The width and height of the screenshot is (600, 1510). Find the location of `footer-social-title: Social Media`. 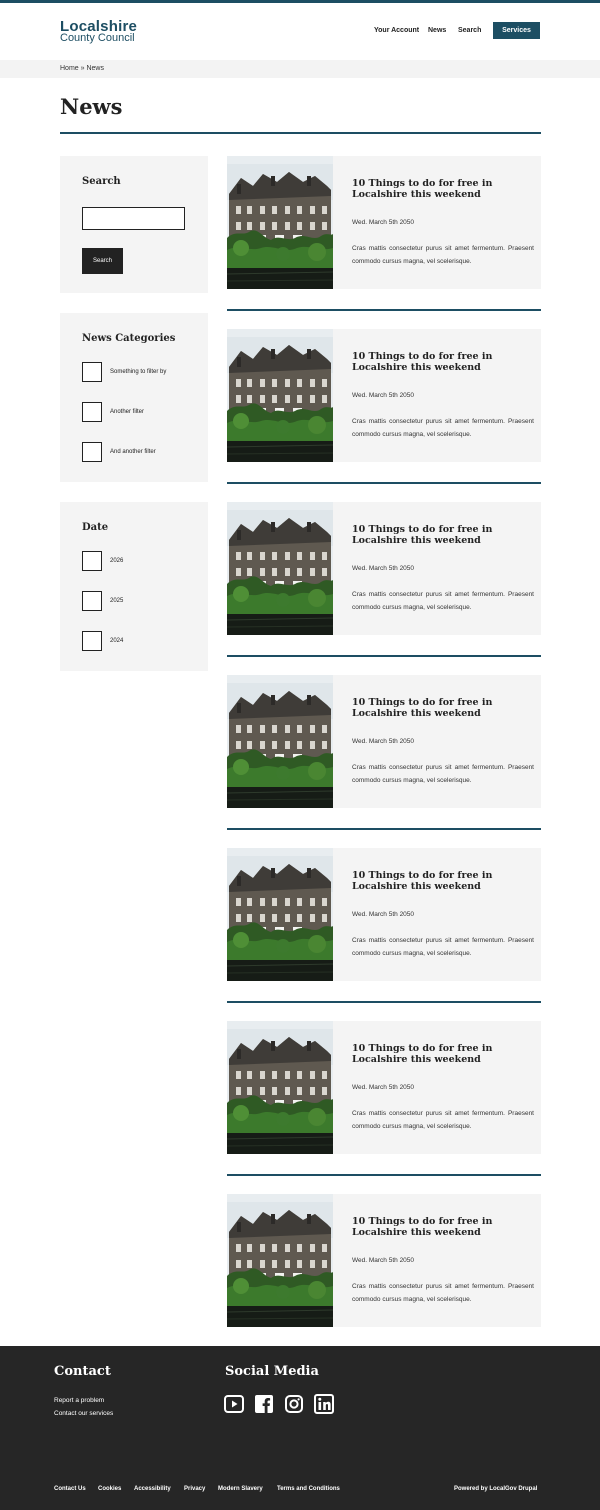

footer-social-title: Social Media is located at coordinates (272, 1371).